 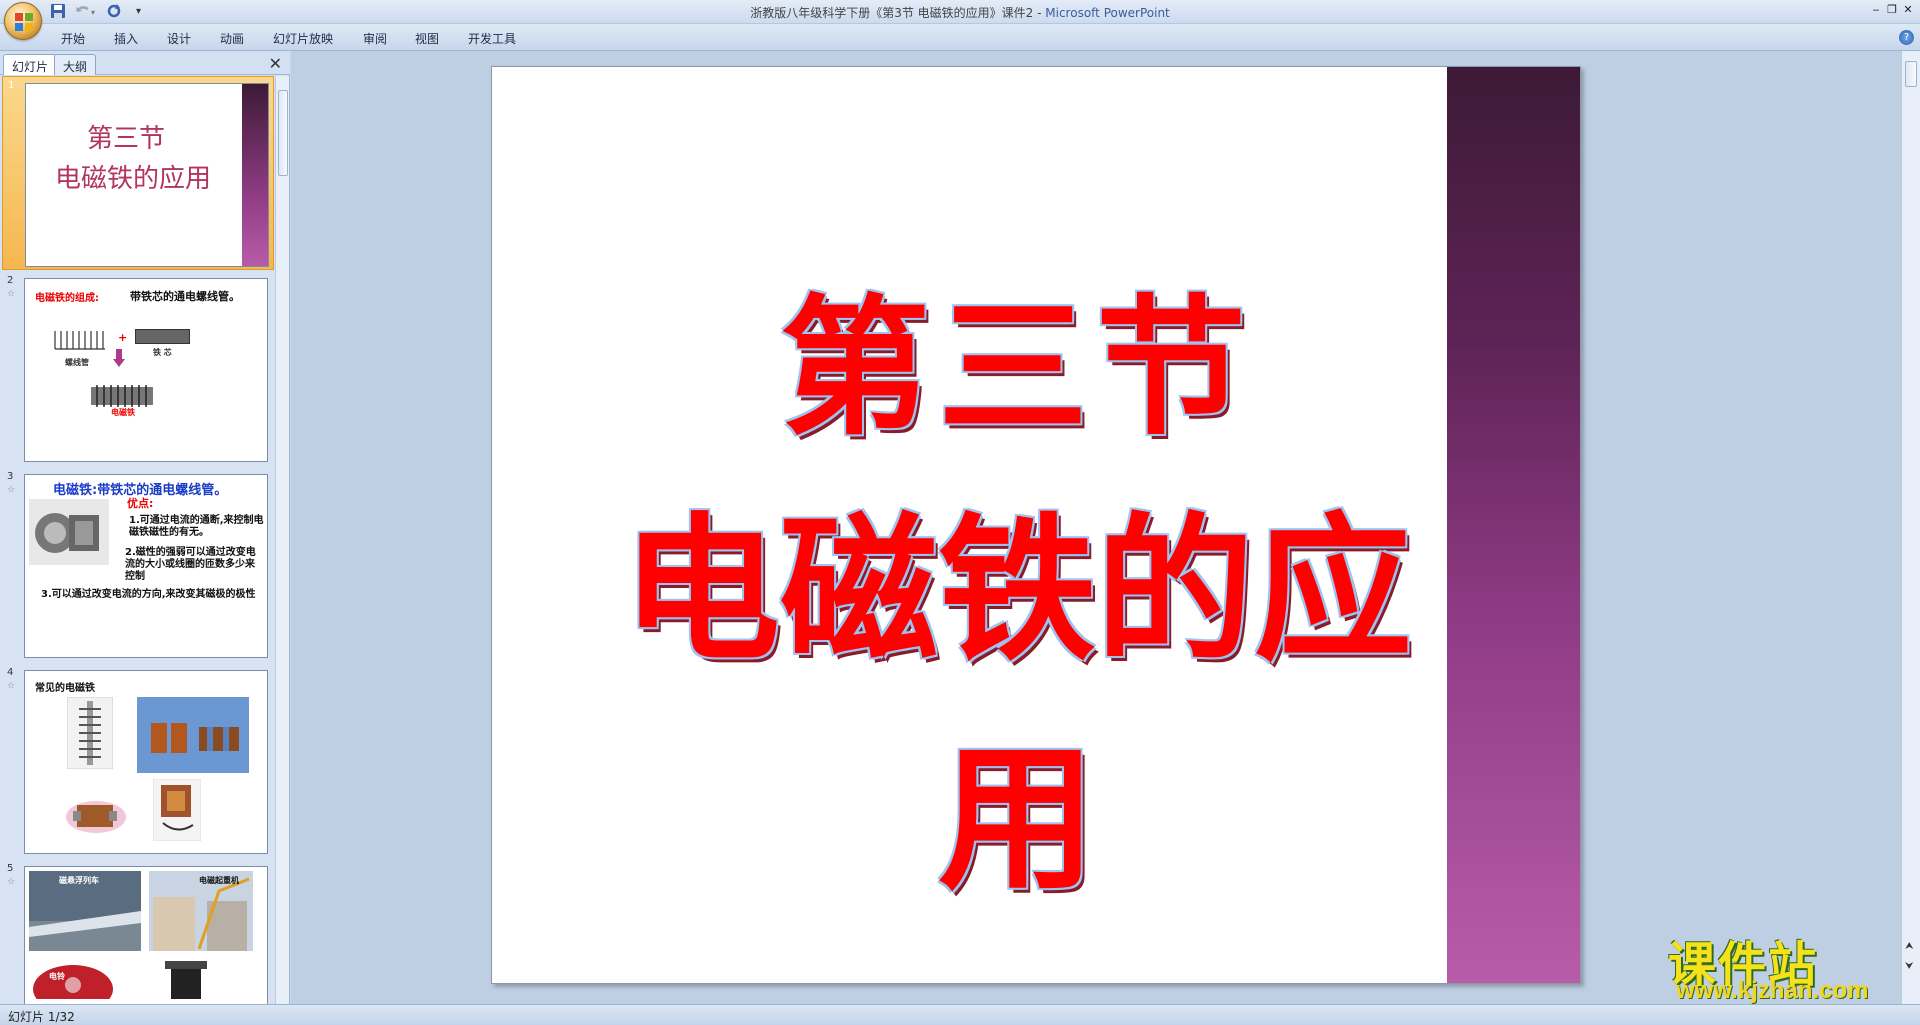 What do you see at coordinates (148, 594) in the screenshot?
I see `point-3: 3.可以通过改变电流的方向,来改变其磁极的极性` at bounding box center [148, 594].